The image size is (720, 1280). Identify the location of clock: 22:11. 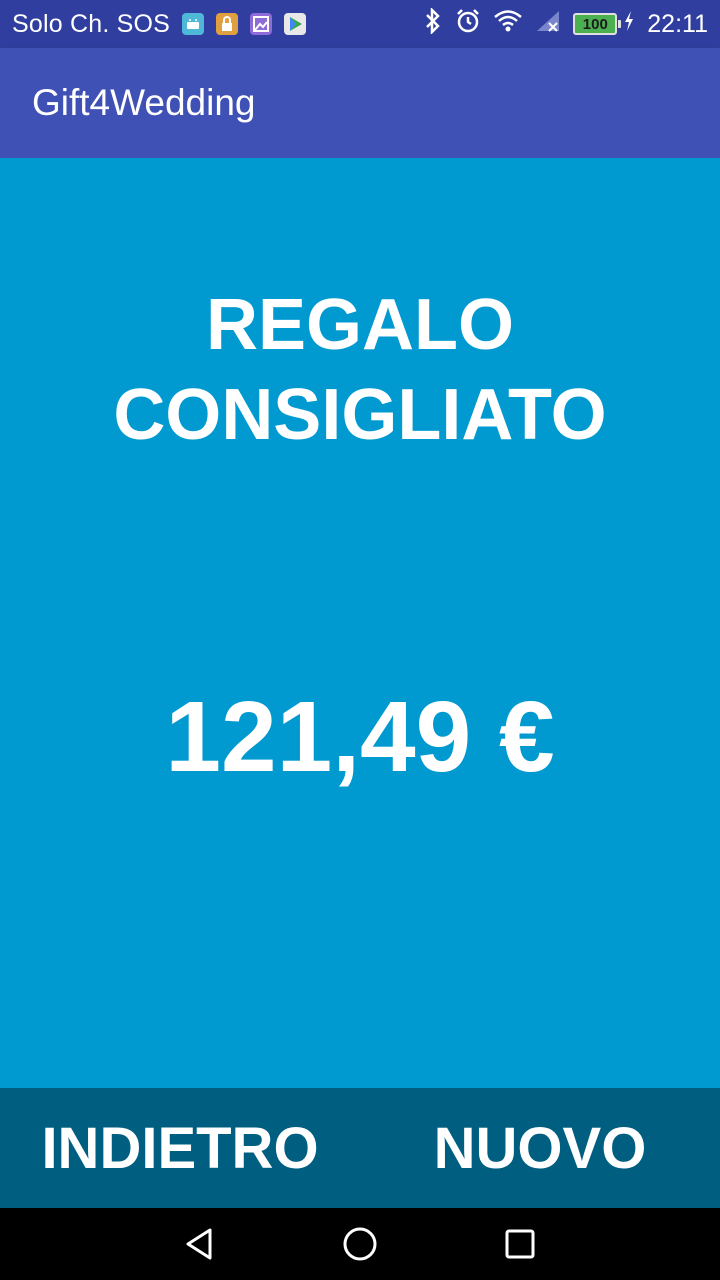
(677, 23).